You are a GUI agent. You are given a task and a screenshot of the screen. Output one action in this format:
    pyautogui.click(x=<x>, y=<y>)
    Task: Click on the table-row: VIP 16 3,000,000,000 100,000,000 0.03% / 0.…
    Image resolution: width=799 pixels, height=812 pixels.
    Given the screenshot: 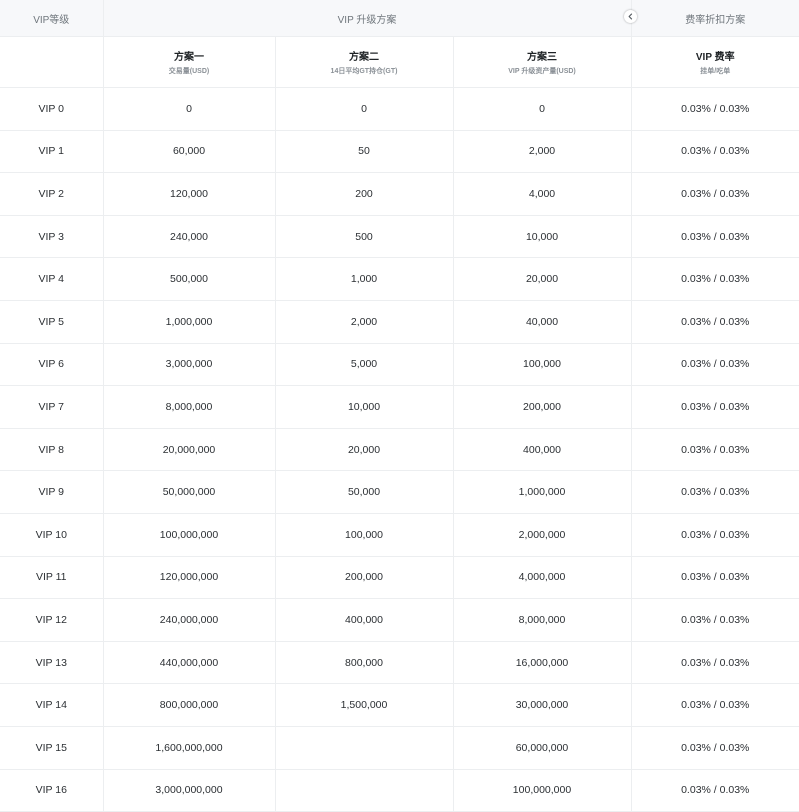 What is the action you would take?
    pyautogui.click(x=399, y=790)
    